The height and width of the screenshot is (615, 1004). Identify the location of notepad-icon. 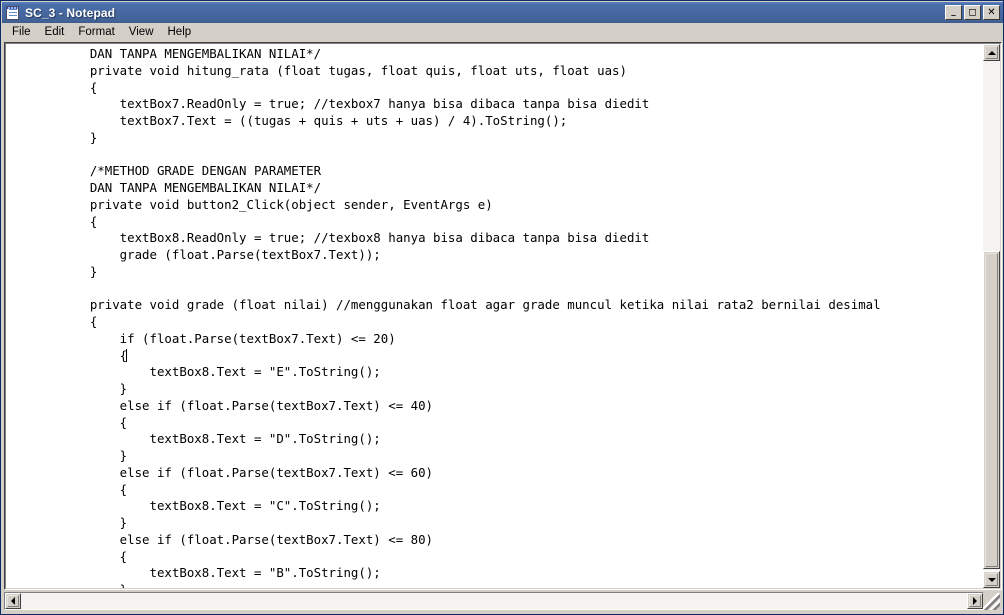
(13, 13).